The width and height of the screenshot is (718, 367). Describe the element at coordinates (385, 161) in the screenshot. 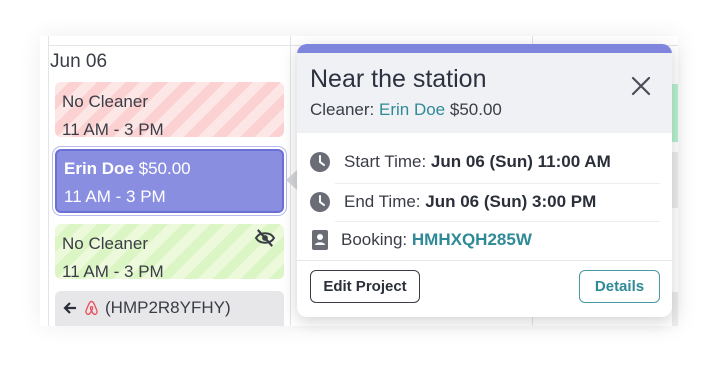

I see `start-time-label: Start Time:` at that location.